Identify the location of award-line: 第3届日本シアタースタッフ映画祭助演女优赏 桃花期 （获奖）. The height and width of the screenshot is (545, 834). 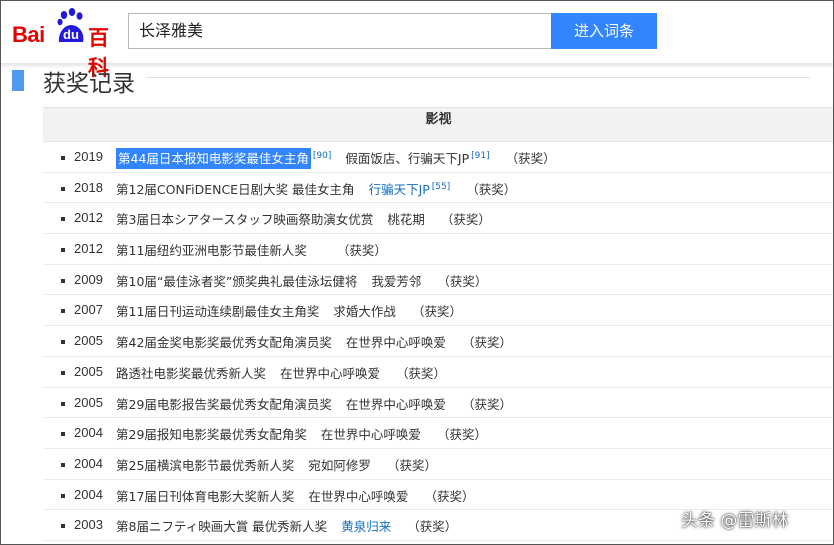
(303, 218).